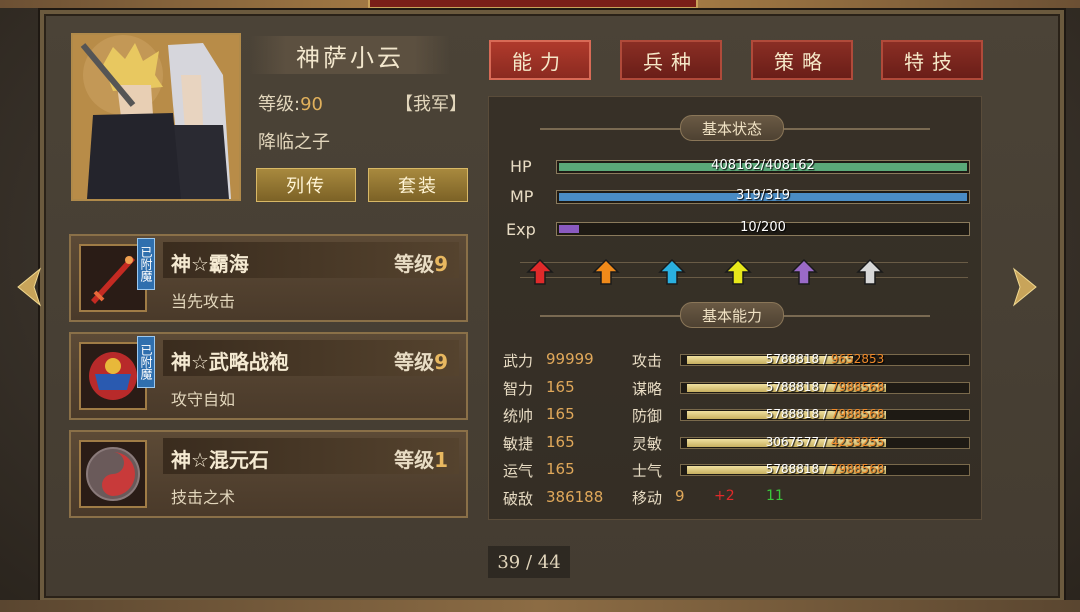  What do you see at coordinates (647, 471) in the screenshot?
I see `combat-stat-name: 士气` at bounding box center [647, 471].